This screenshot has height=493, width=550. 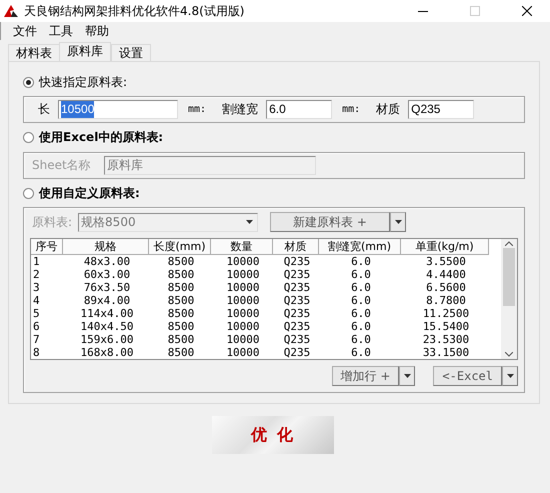 What do you see at coordinates (107, 313) in the screenshot?
I see `table-cell-text: 114x4.00` at bounding box center [107, 313].